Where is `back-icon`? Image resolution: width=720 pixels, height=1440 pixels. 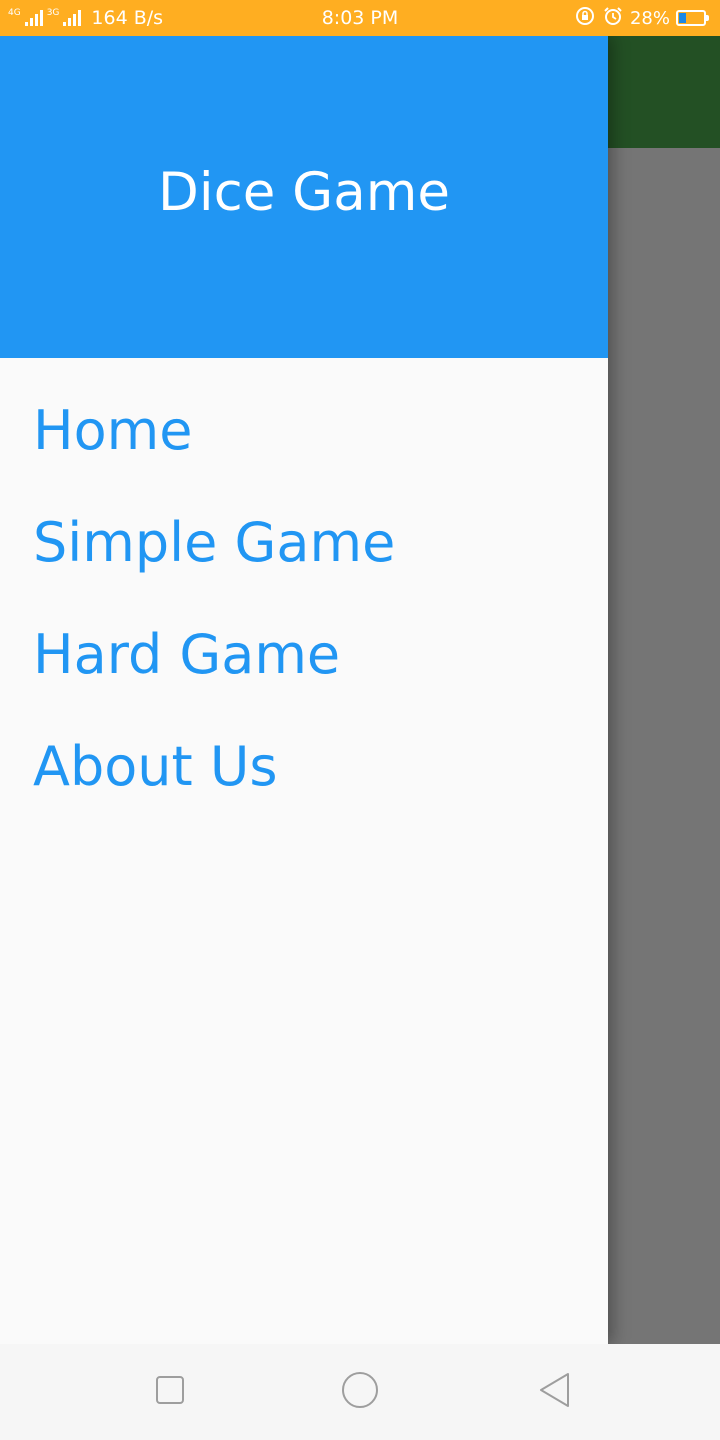 back-icon is located at coordinates (554, 1392).